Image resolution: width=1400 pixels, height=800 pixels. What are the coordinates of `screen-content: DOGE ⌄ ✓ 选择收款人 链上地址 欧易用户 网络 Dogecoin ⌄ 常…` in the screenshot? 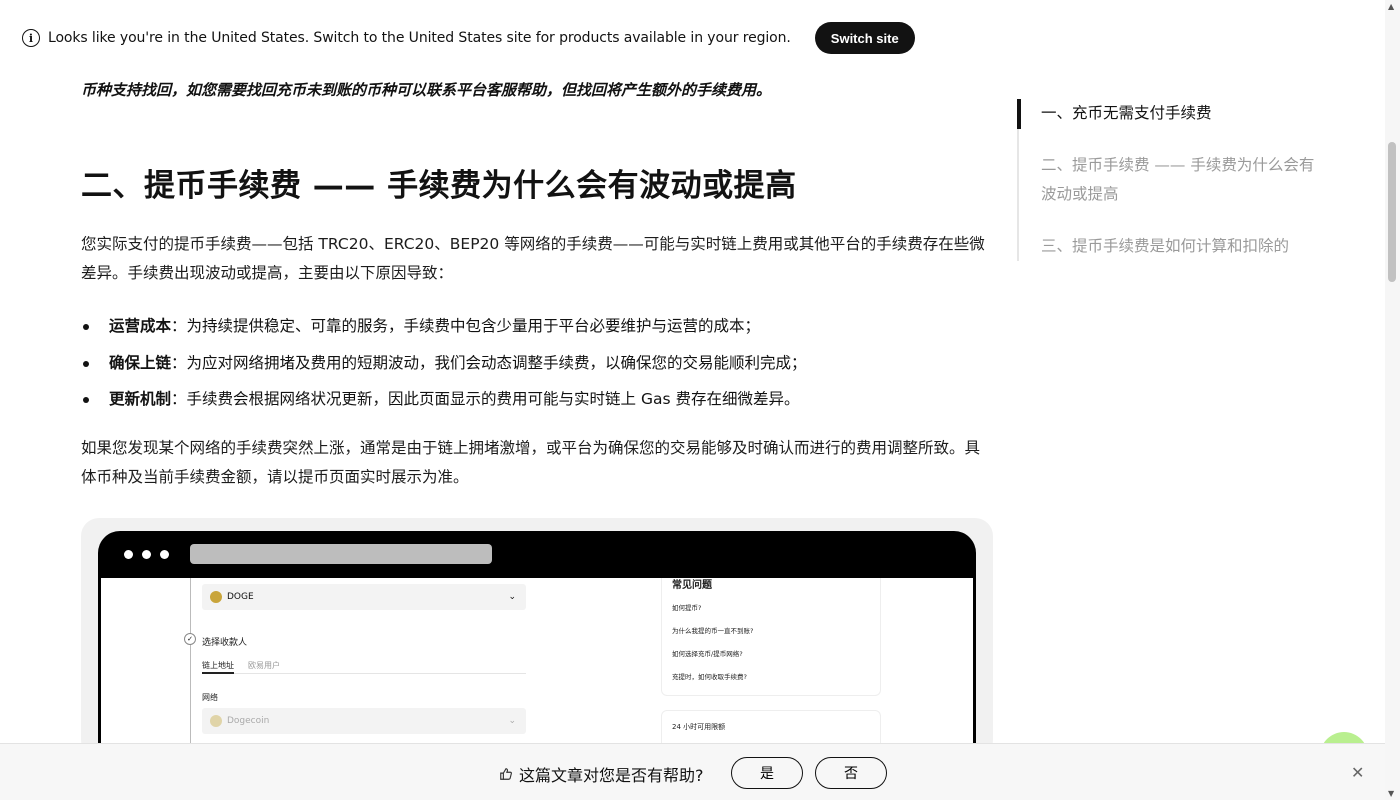 It's located at (537, 668).